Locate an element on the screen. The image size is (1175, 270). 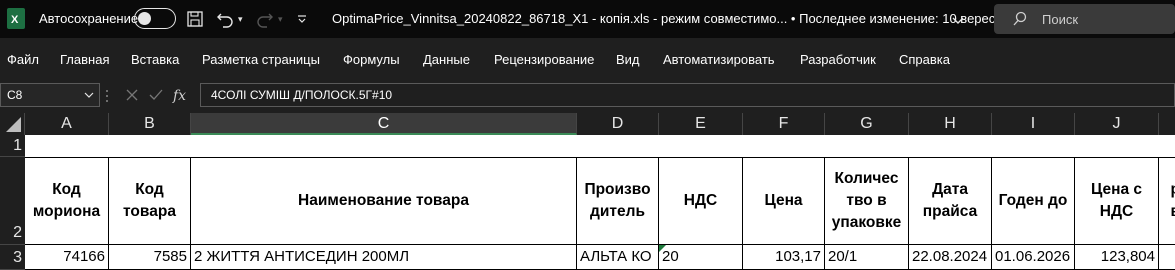
cell-j3: 123,804 is located at coordinates (1117, 257).